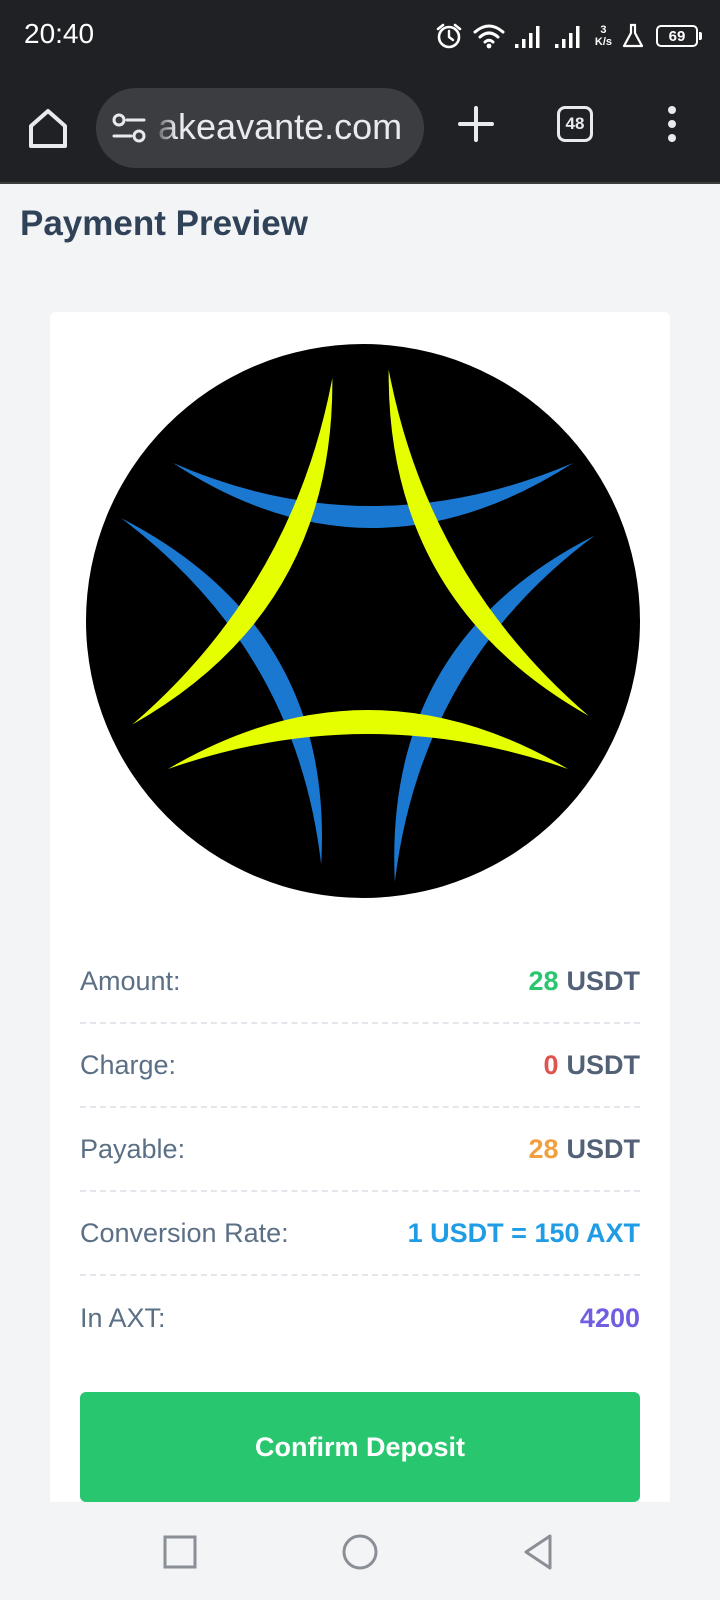 This screenshot has height=1600, width=720. I want to click on payment-row-label: Payable:, so click(133, 1148).